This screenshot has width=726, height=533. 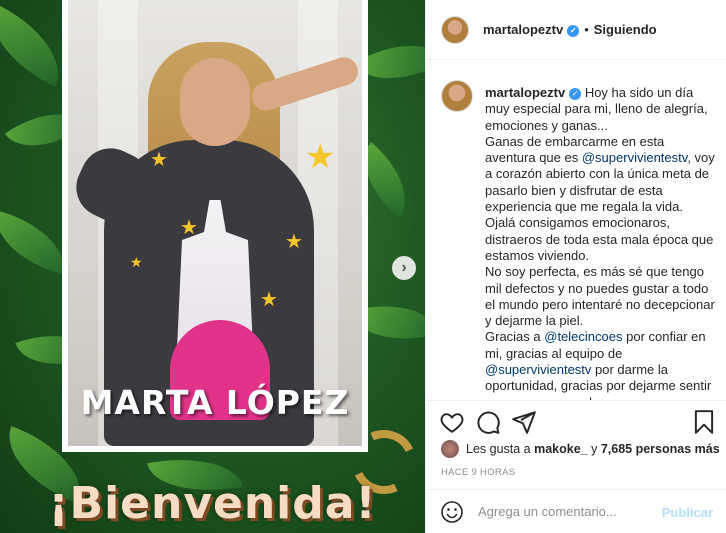 What do you see at coordinates (561, 449) in the screenshot?
I see `liker-username: makoke_` at bounding box center [561, 449].